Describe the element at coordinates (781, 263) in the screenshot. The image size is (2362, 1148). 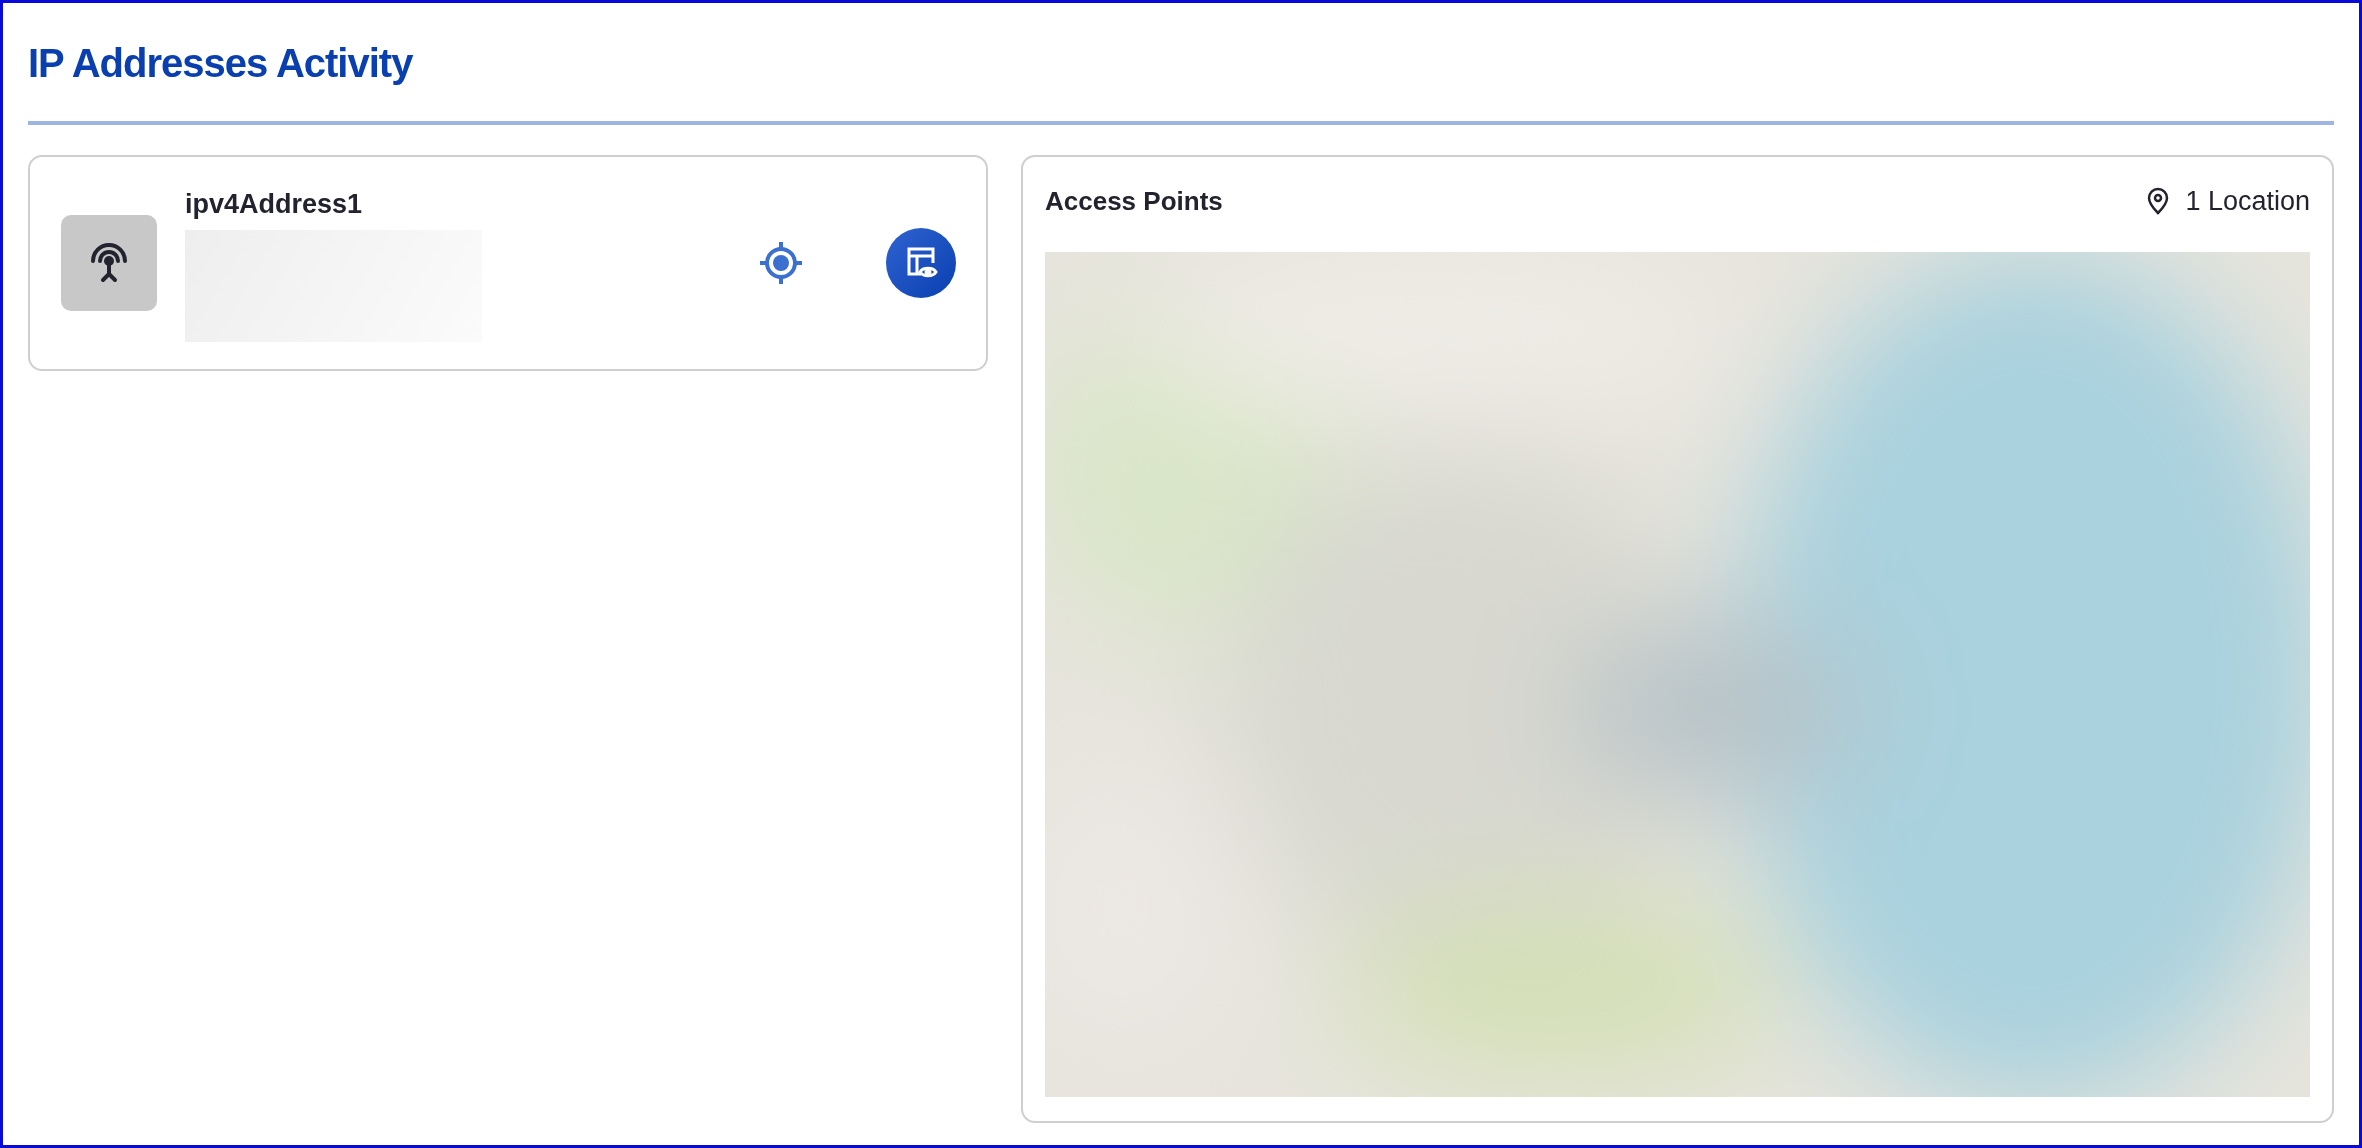
I see `target-icon` at that location.